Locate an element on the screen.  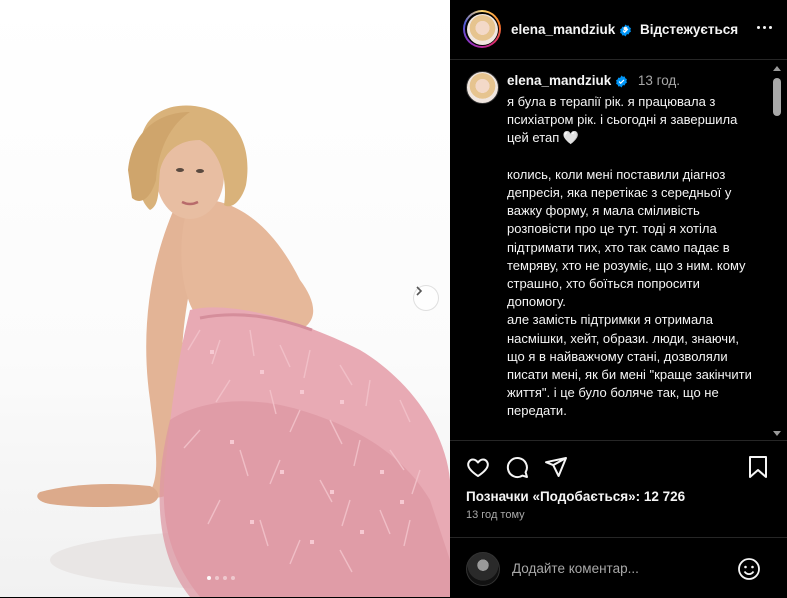
following-button: Відстежується is located at coordinates (689, 29).